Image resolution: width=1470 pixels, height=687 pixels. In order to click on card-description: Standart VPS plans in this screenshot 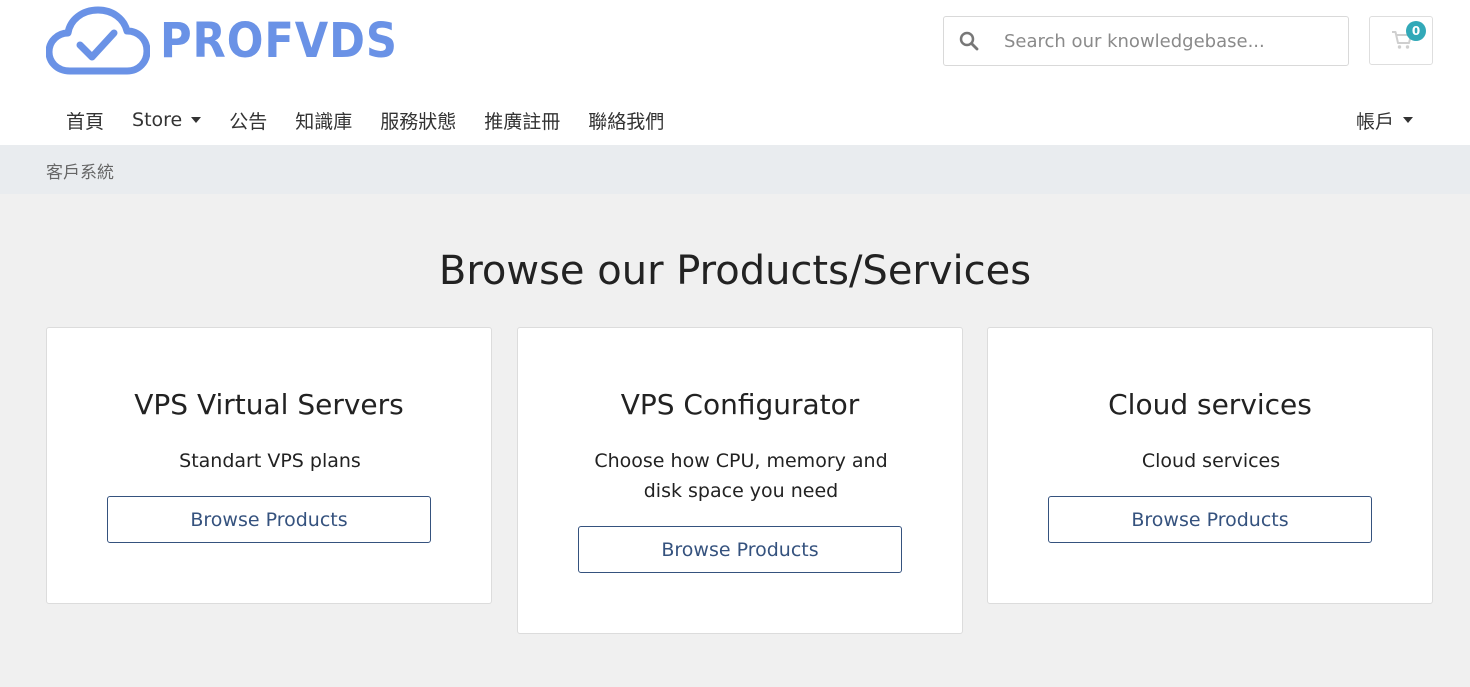, I will do `click(270, 461)`.